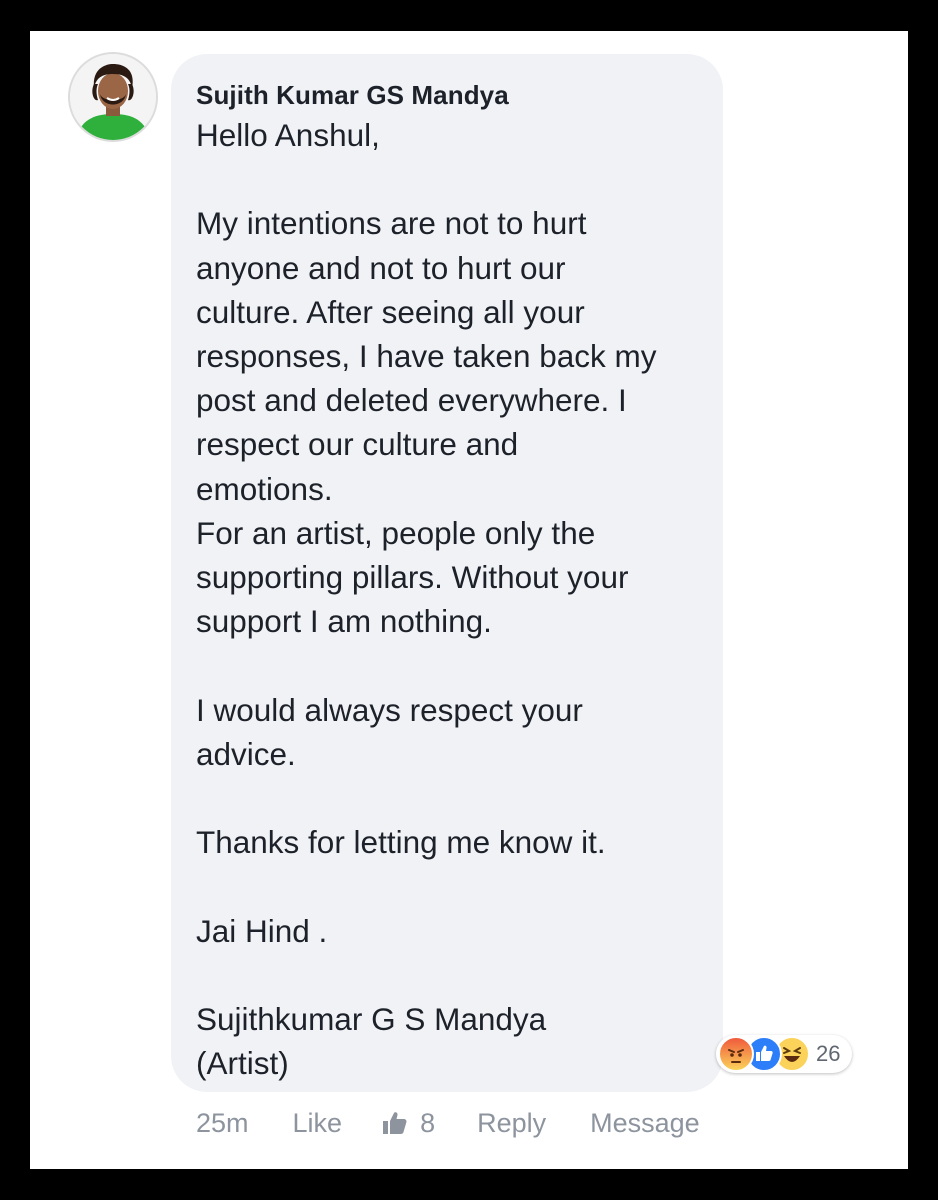  What do you see at coordinates (395, 1123) in the screenshot?
I see `thumbs-up-icon` at bounding box center [395, 1123].